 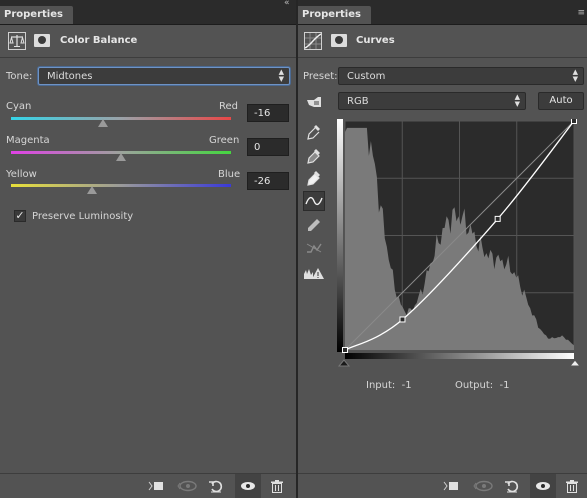 I want to click on magenta-label: Magenta, so click(x=28, y=140).